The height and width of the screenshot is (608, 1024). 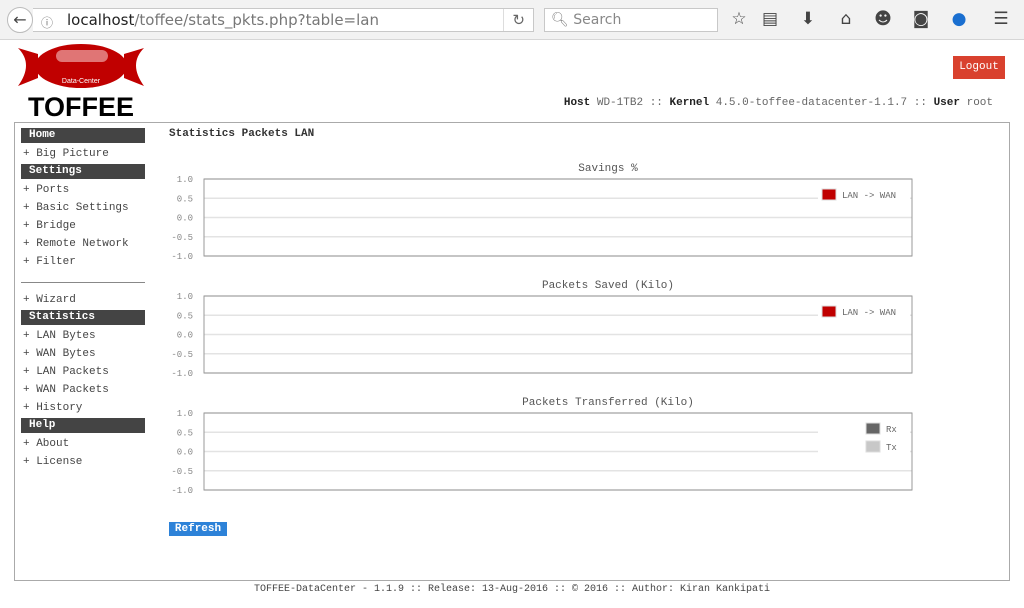 I want to click on info-icon: ⓘ, so click(x=47, y=23).